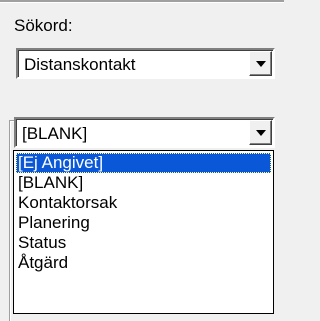 This screenshot has height=321, width=320. Describe the element at coordinates (143, 223) in the screenshot. I see `dropdown-option-planering: Planering` at that location.